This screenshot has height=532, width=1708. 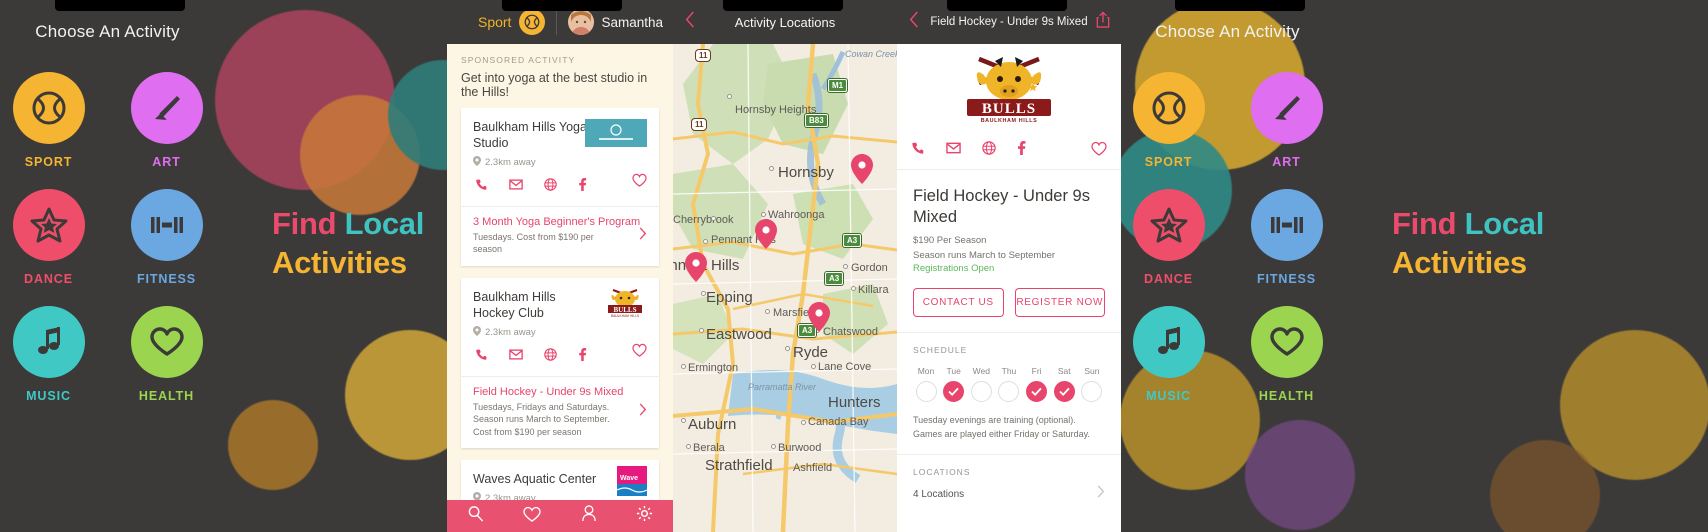 I want to click on schedule-day-mon: Mon, so click(x=926, y=384).